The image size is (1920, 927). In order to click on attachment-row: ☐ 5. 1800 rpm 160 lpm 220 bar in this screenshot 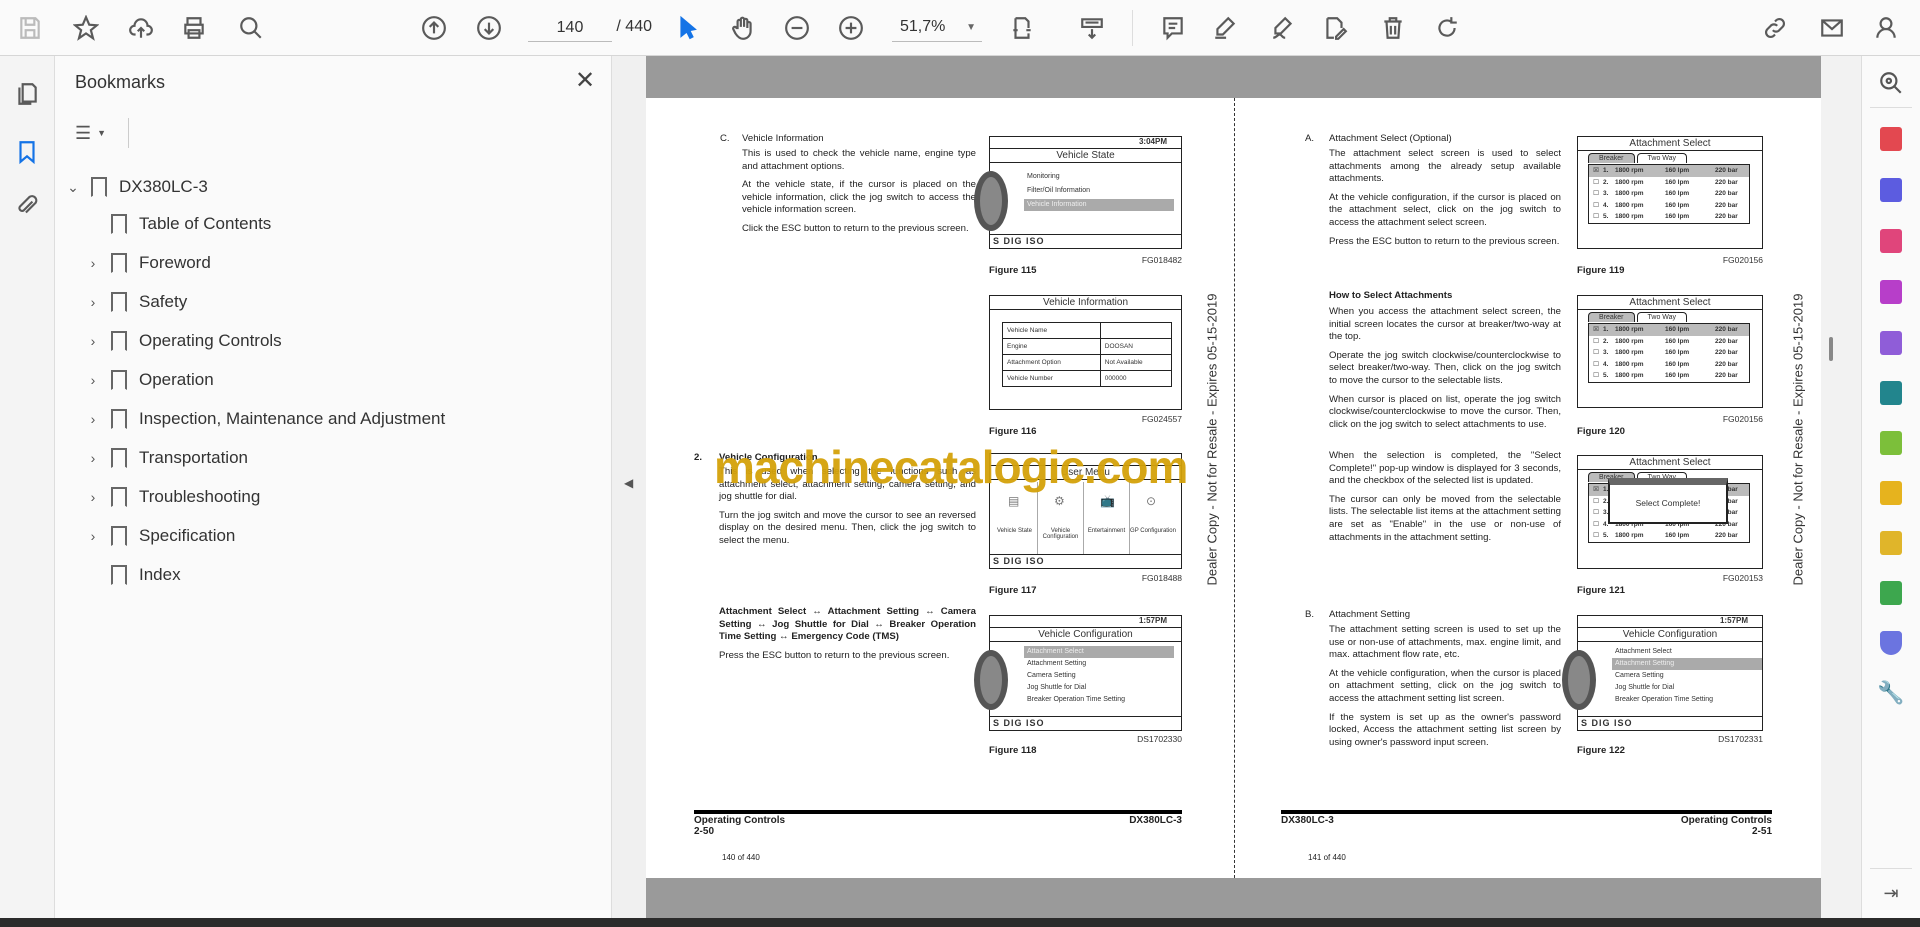, I will do `click(1665, 535)`.